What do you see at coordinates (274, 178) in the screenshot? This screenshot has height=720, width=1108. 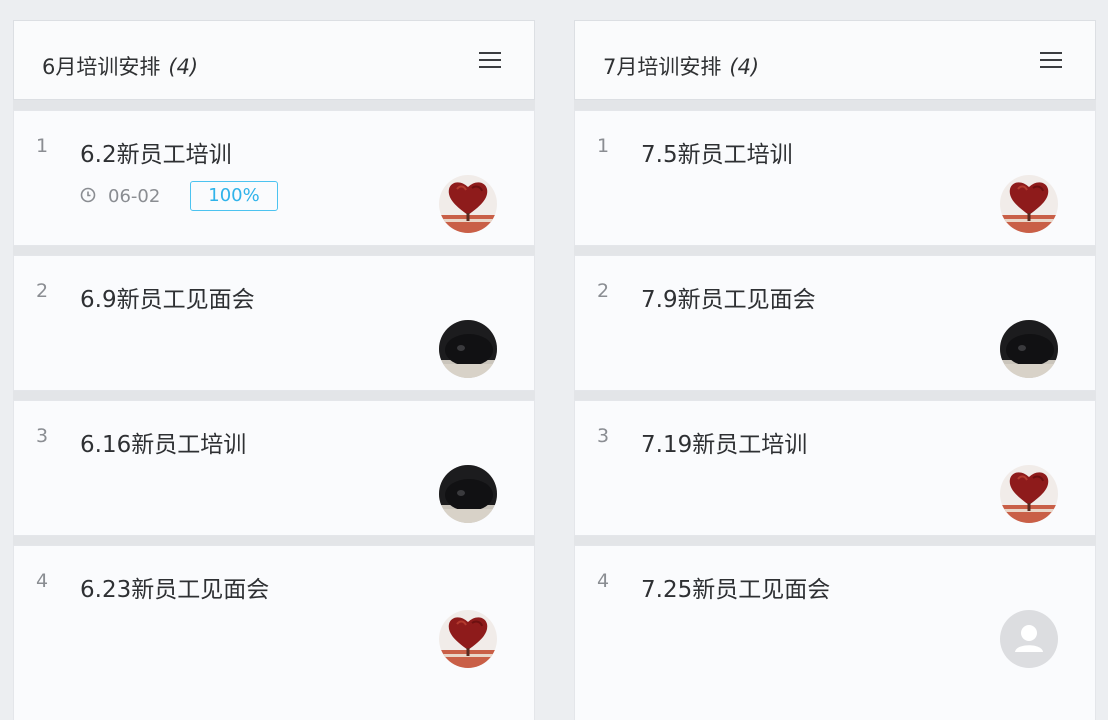 I see `task-card: 1 6.2新员工培训 06-02 100%` at bounding box center [274, 178].